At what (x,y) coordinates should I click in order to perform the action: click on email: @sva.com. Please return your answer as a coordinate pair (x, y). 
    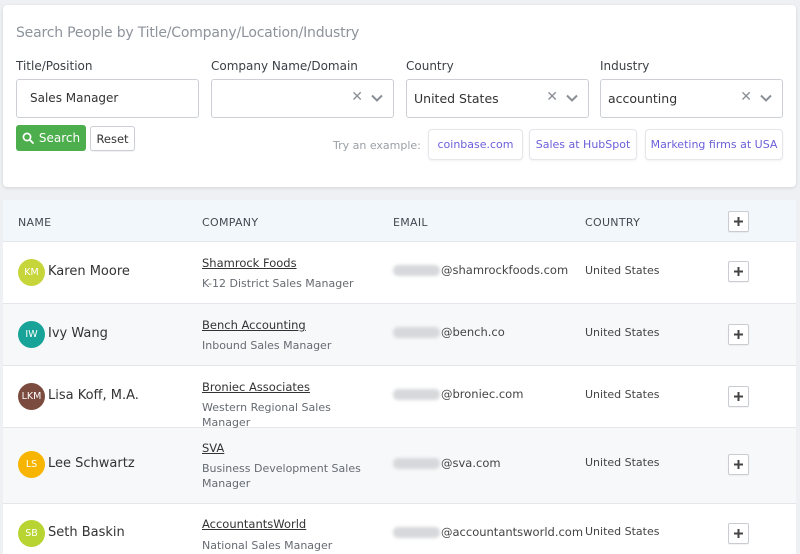
    Looking at the image, I should click on (447, 463).